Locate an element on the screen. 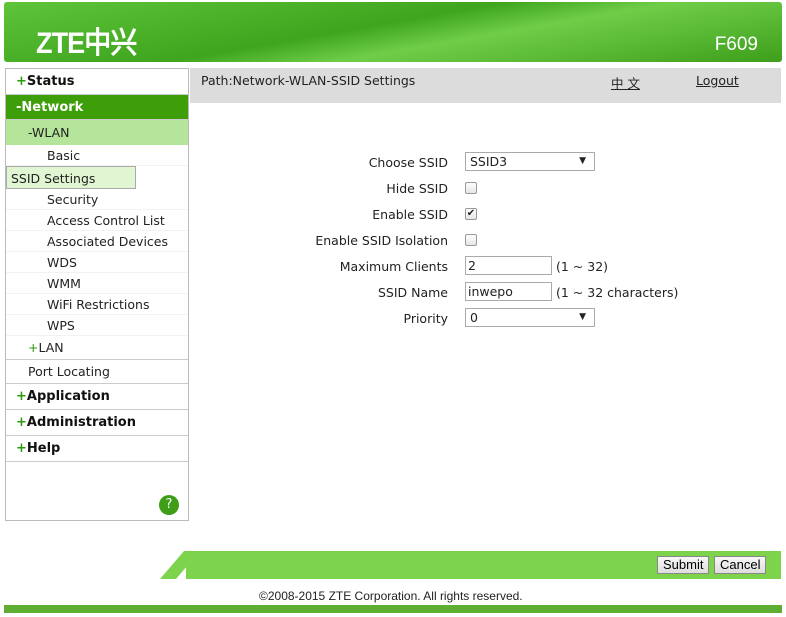 The width and height of the screenshot is (786, 617). sidebar-label: Status is located at coordinates (50, 81).